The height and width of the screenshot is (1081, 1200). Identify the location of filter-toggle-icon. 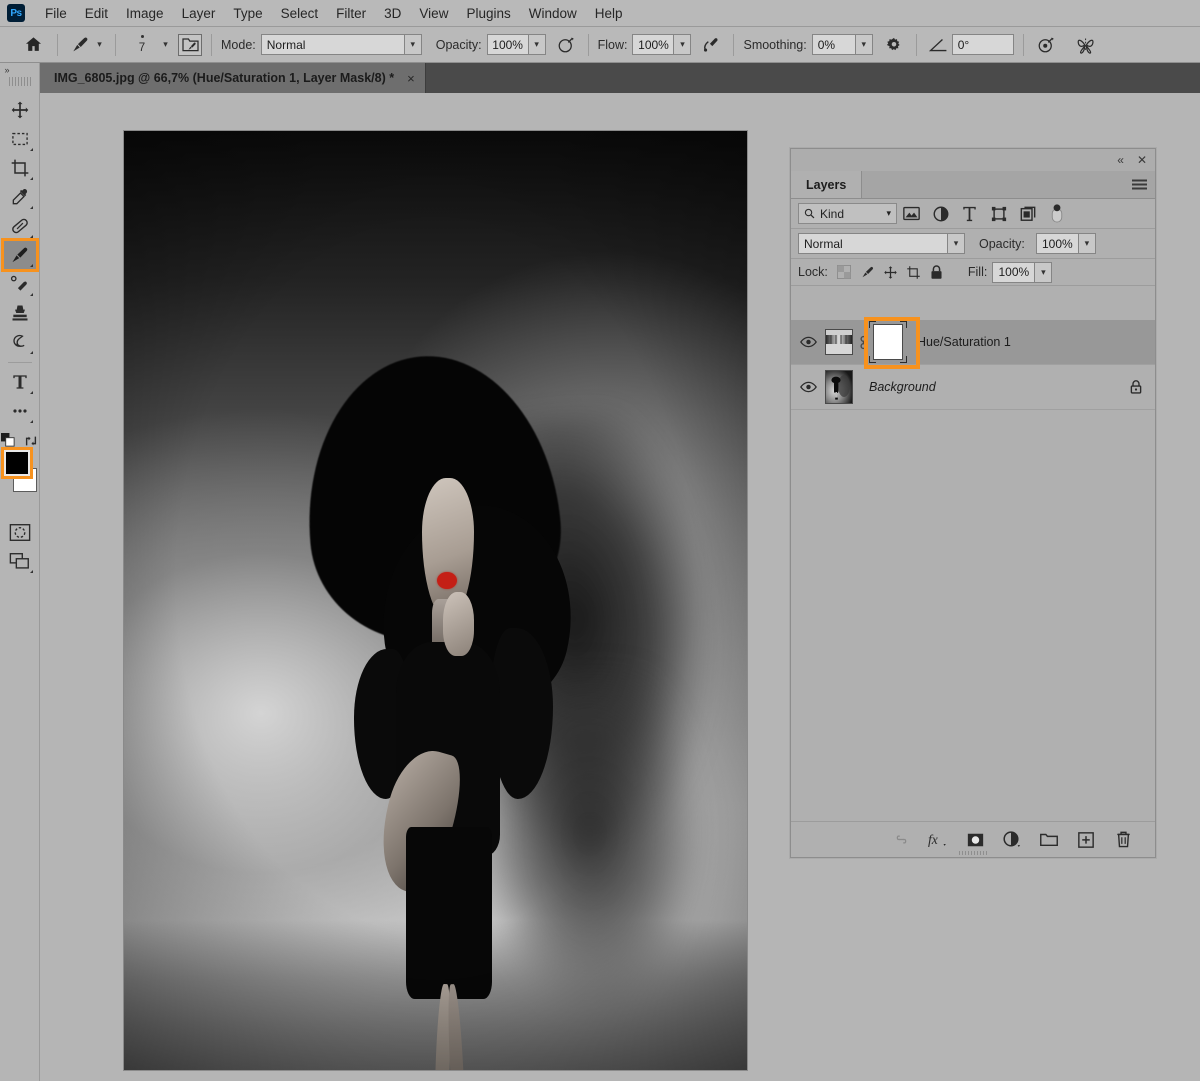
(1056, 214).